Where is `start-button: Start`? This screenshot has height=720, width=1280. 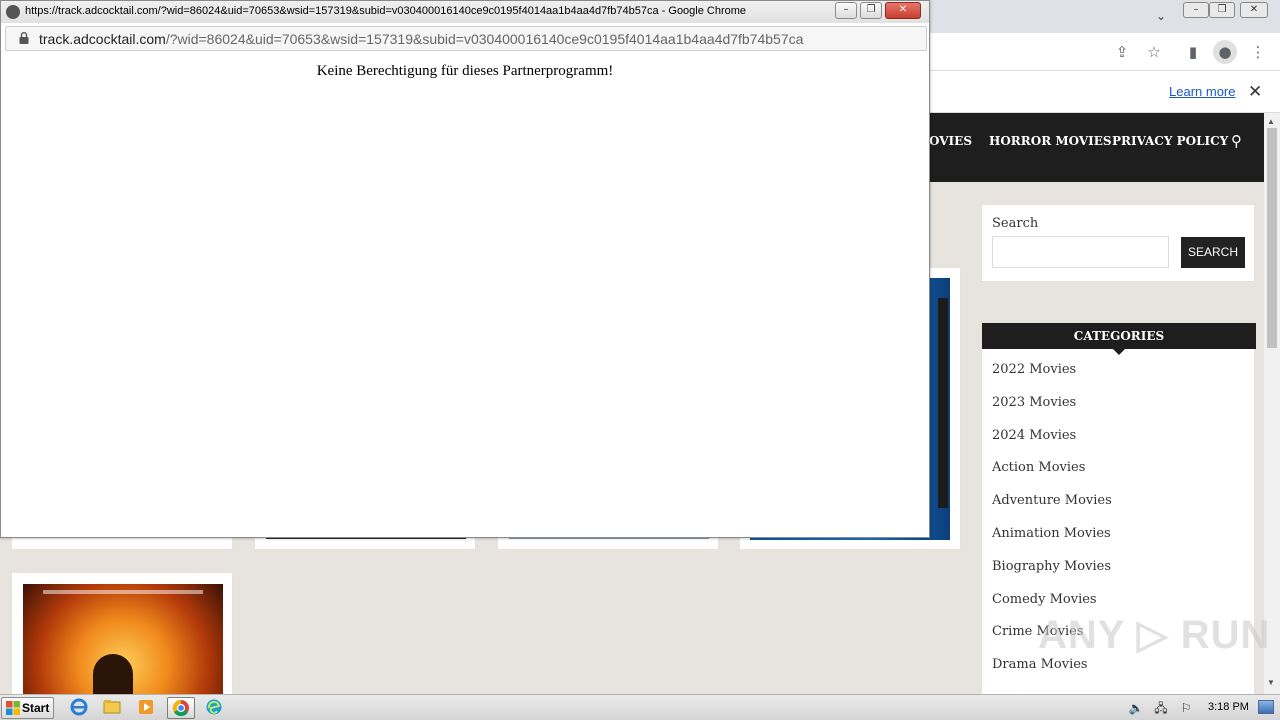 start-button: Start is located at coordinates (27, 708).